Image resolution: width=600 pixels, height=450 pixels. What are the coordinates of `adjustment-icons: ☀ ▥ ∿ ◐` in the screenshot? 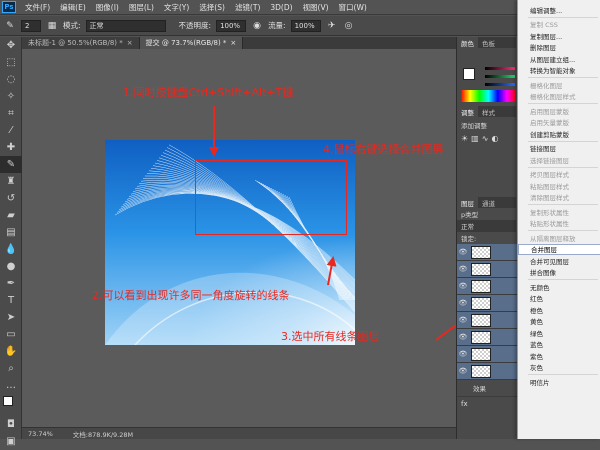 It's located at (486, 138).